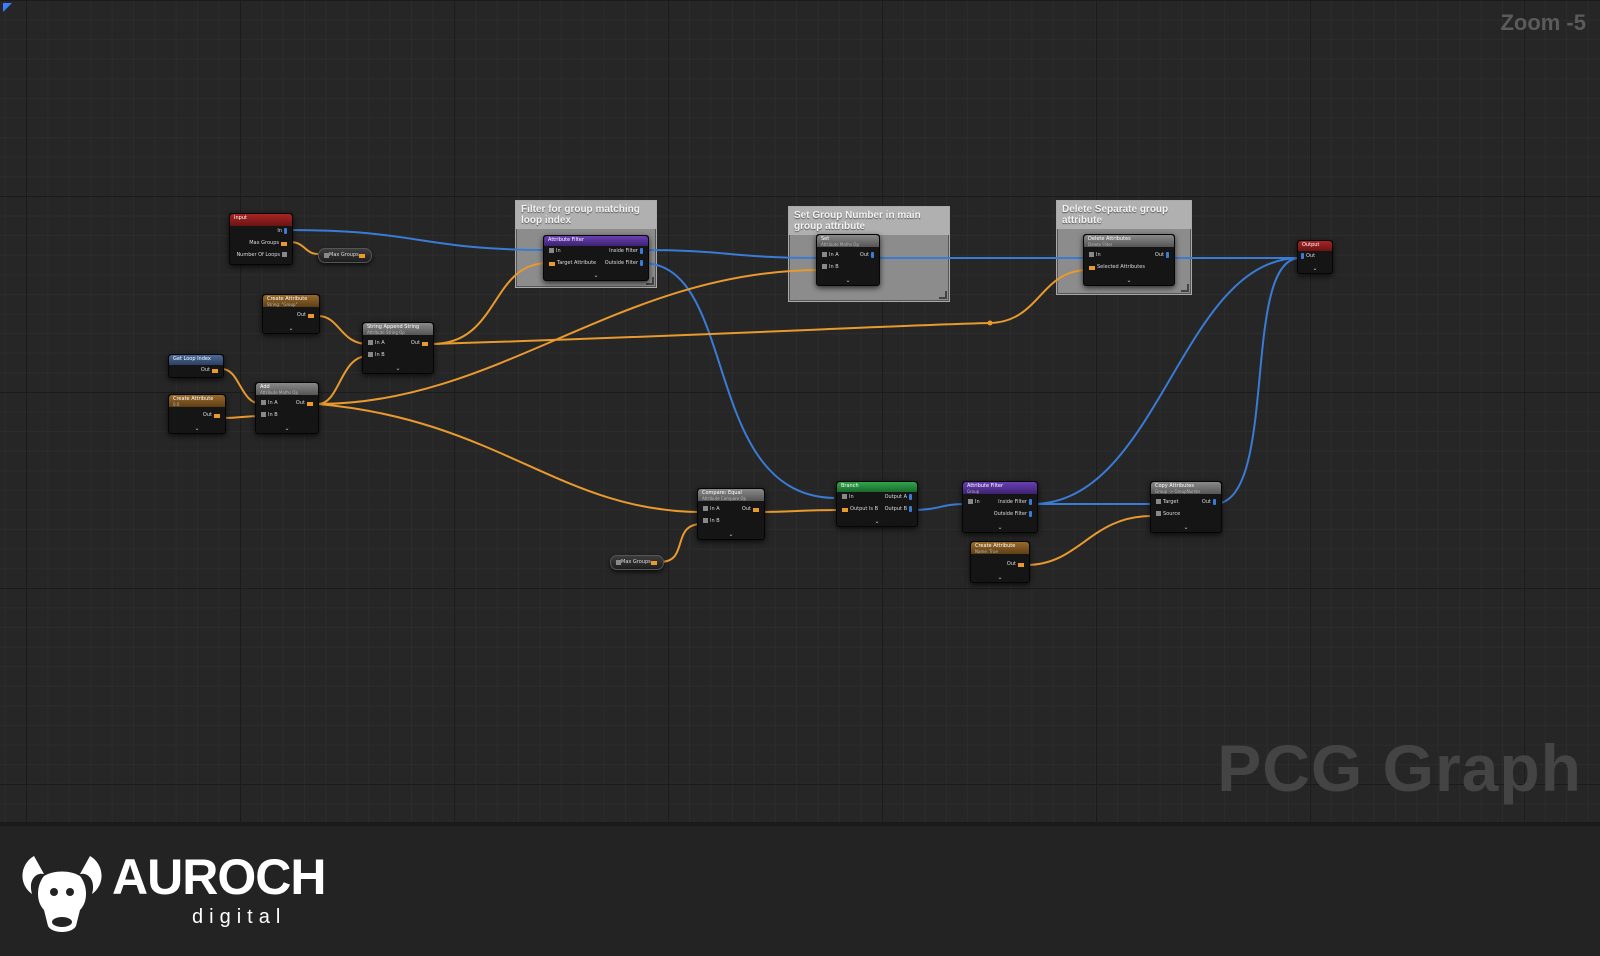  Describe the element at coordinates (1167, 514) in the screenshot. I see `pin-in-source: Source` at that location.